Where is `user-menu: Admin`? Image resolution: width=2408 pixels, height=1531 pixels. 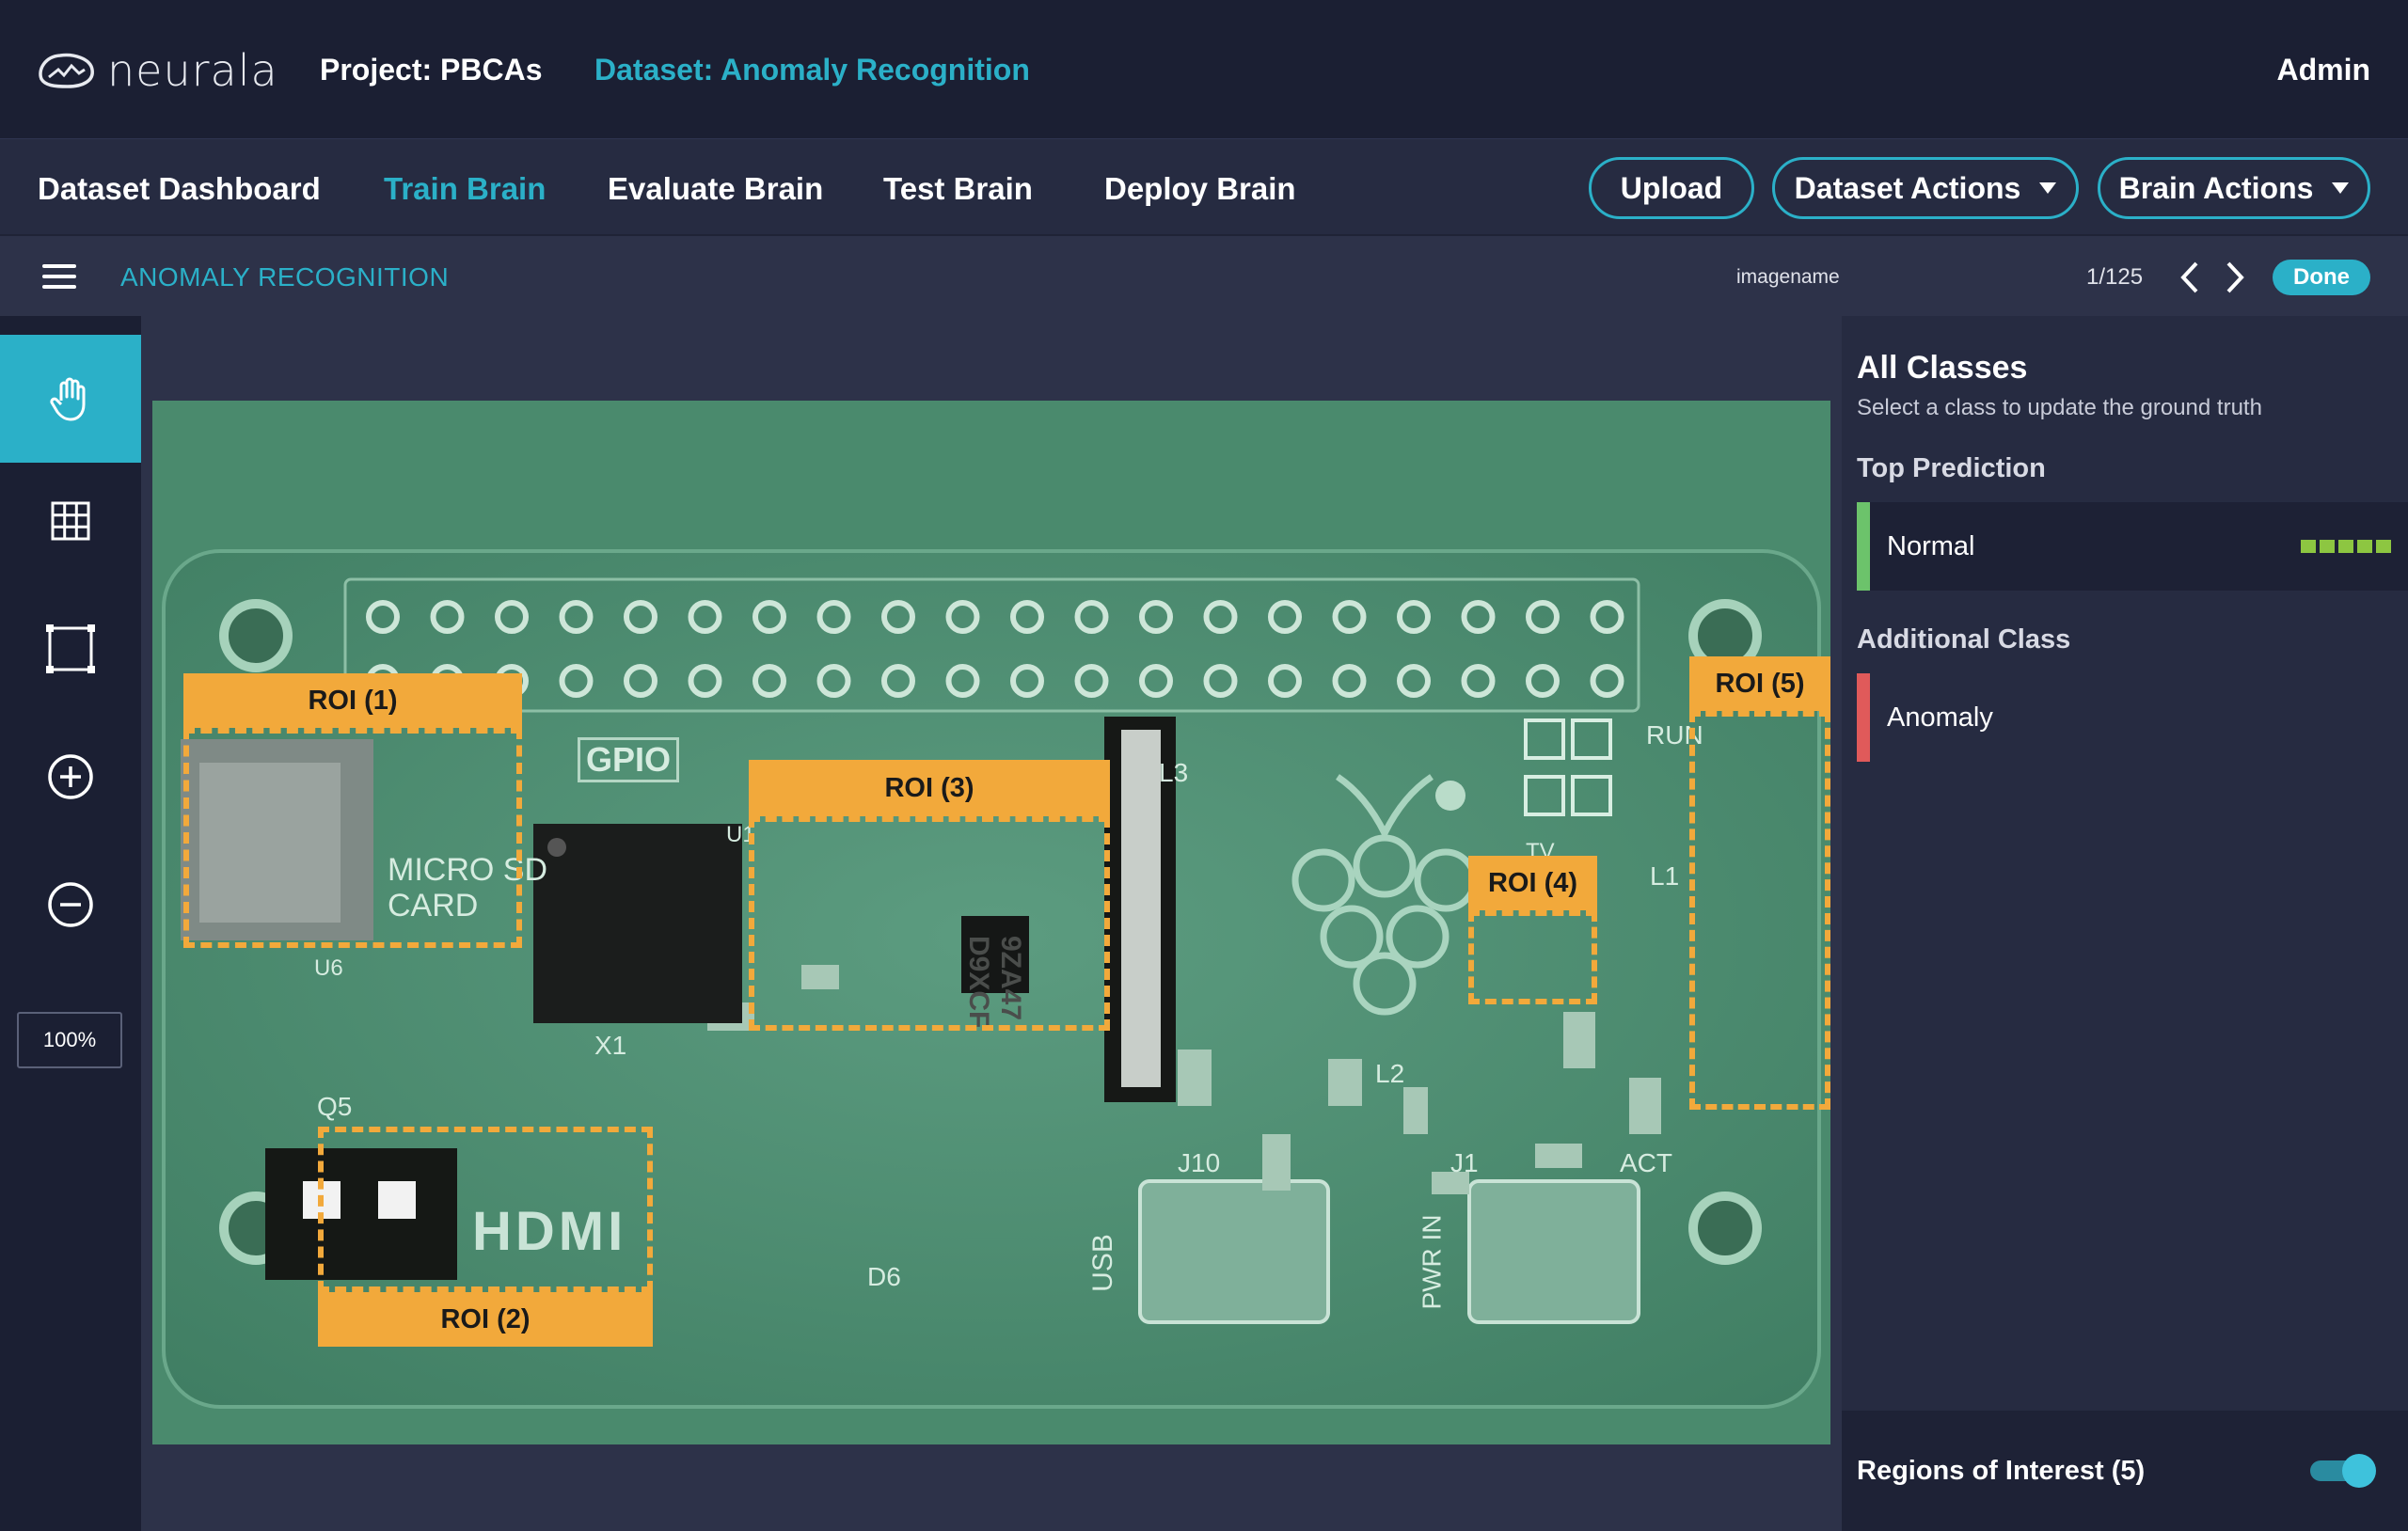
user-menu: Admin is located at coordinates (2323, 70).